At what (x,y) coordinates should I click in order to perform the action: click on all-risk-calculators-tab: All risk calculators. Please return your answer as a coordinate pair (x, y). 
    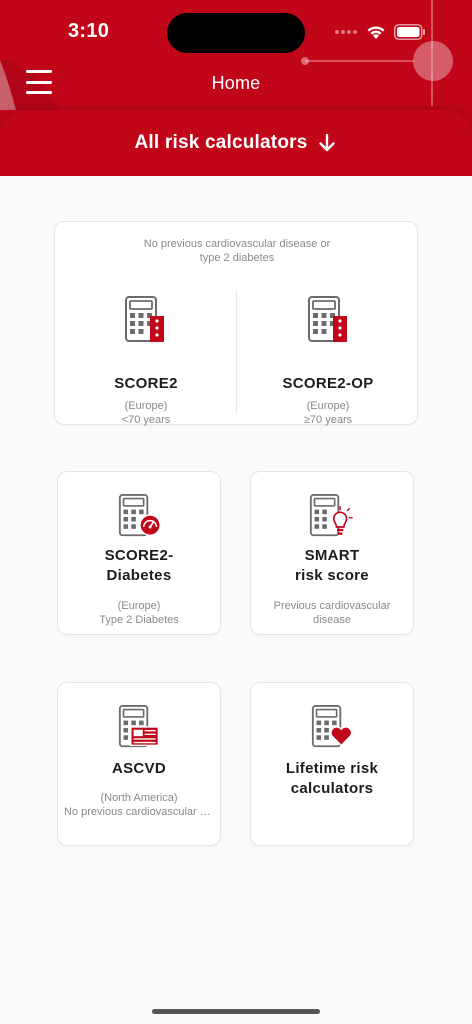
    Looking at the image, I should click on (236, 143).